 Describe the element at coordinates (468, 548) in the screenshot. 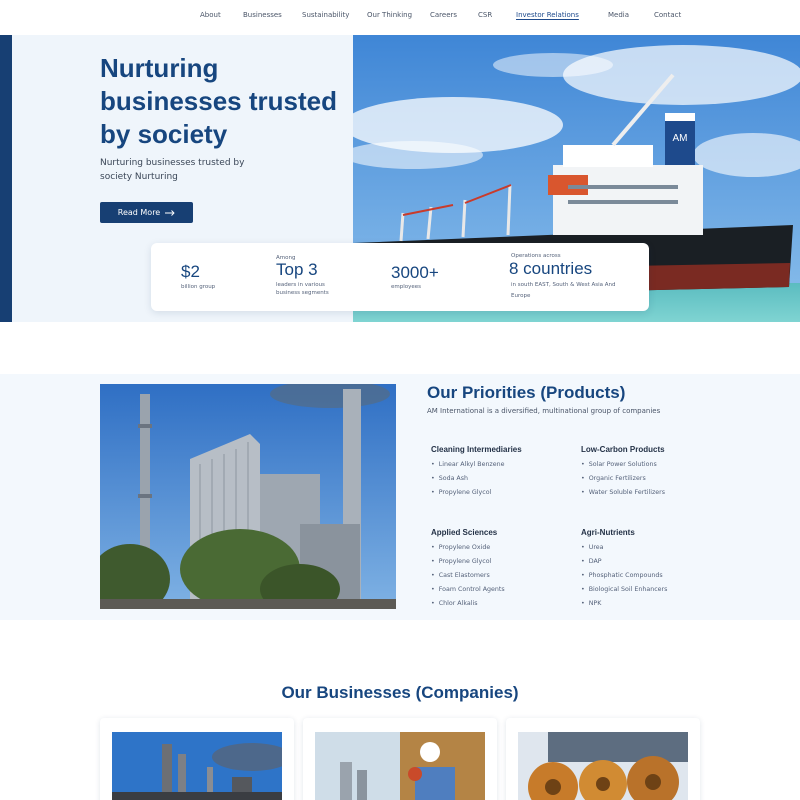

I see `product-item: Propylene Oxide` at that location.